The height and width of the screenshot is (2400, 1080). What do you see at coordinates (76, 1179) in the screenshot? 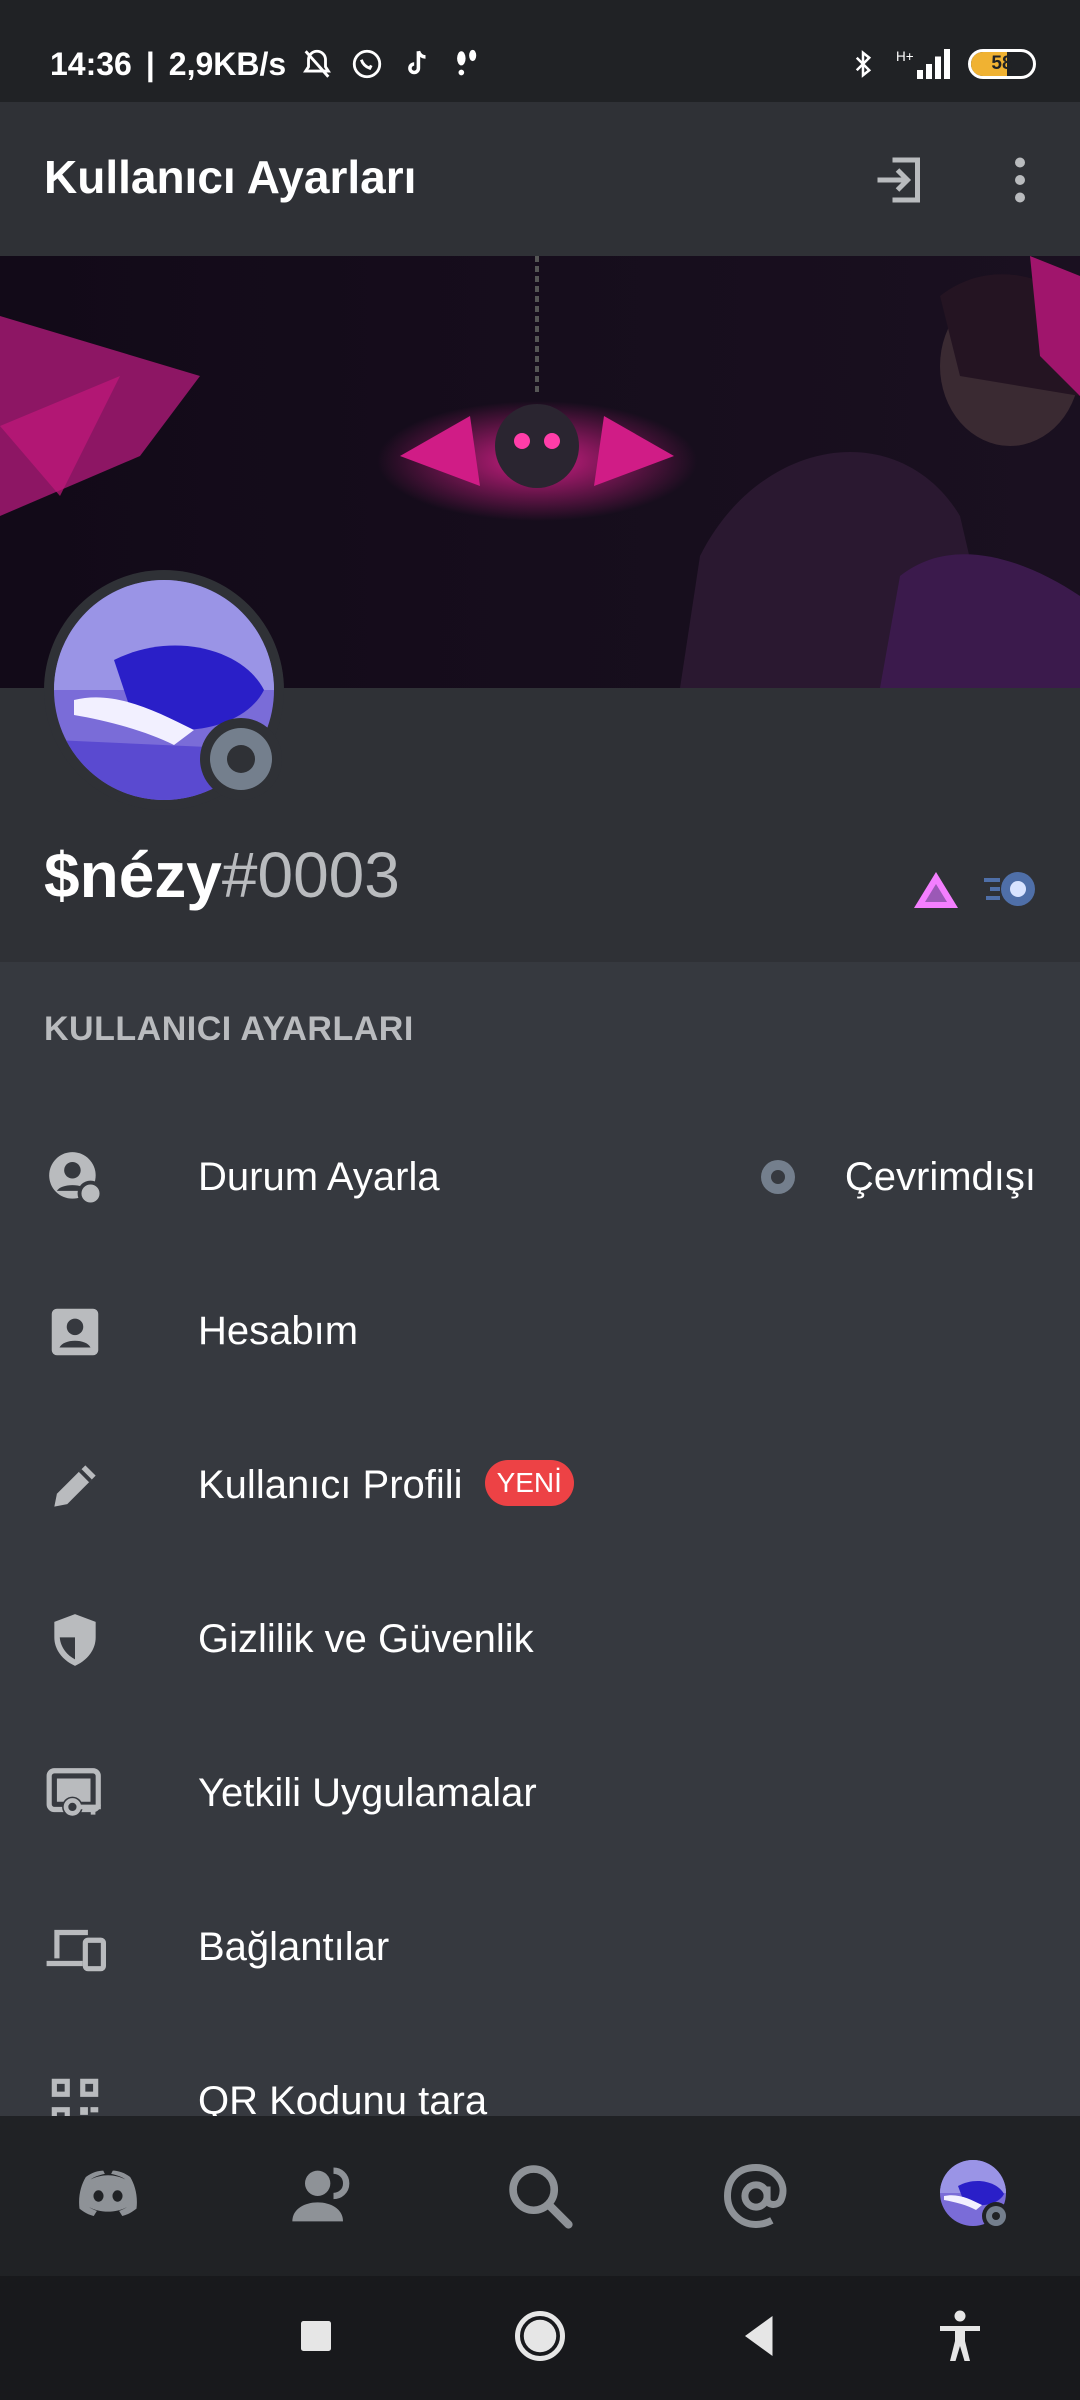
I see `status-icon` at bounding box center [76, 1179].